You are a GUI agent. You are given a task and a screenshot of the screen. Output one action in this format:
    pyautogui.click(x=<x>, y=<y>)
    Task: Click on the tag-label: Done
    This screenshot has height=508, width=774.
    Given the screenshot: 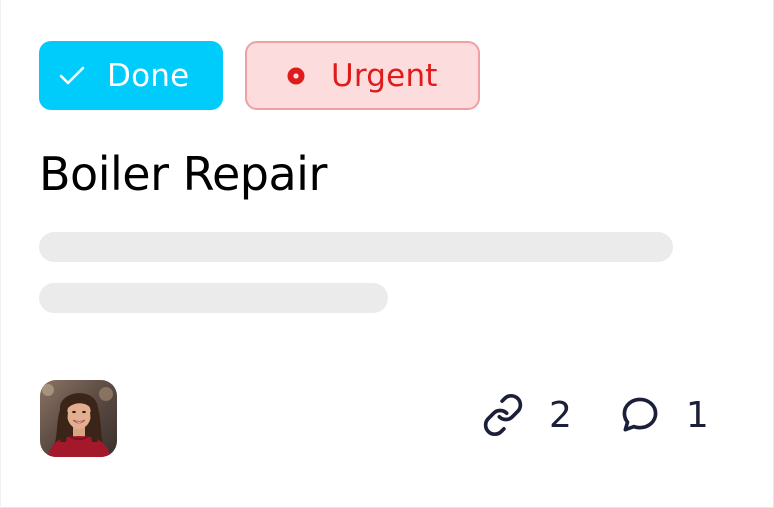 What is the action you would take?
    pyautogui.click(x=148, y=75)
    